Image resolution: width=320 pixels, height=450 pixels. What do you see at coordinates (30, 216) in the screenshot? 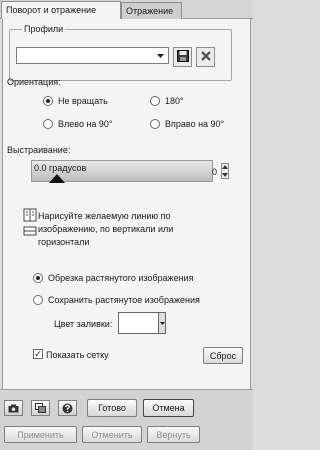
I see `draw-line-icon` at bounding box center [30, 216].